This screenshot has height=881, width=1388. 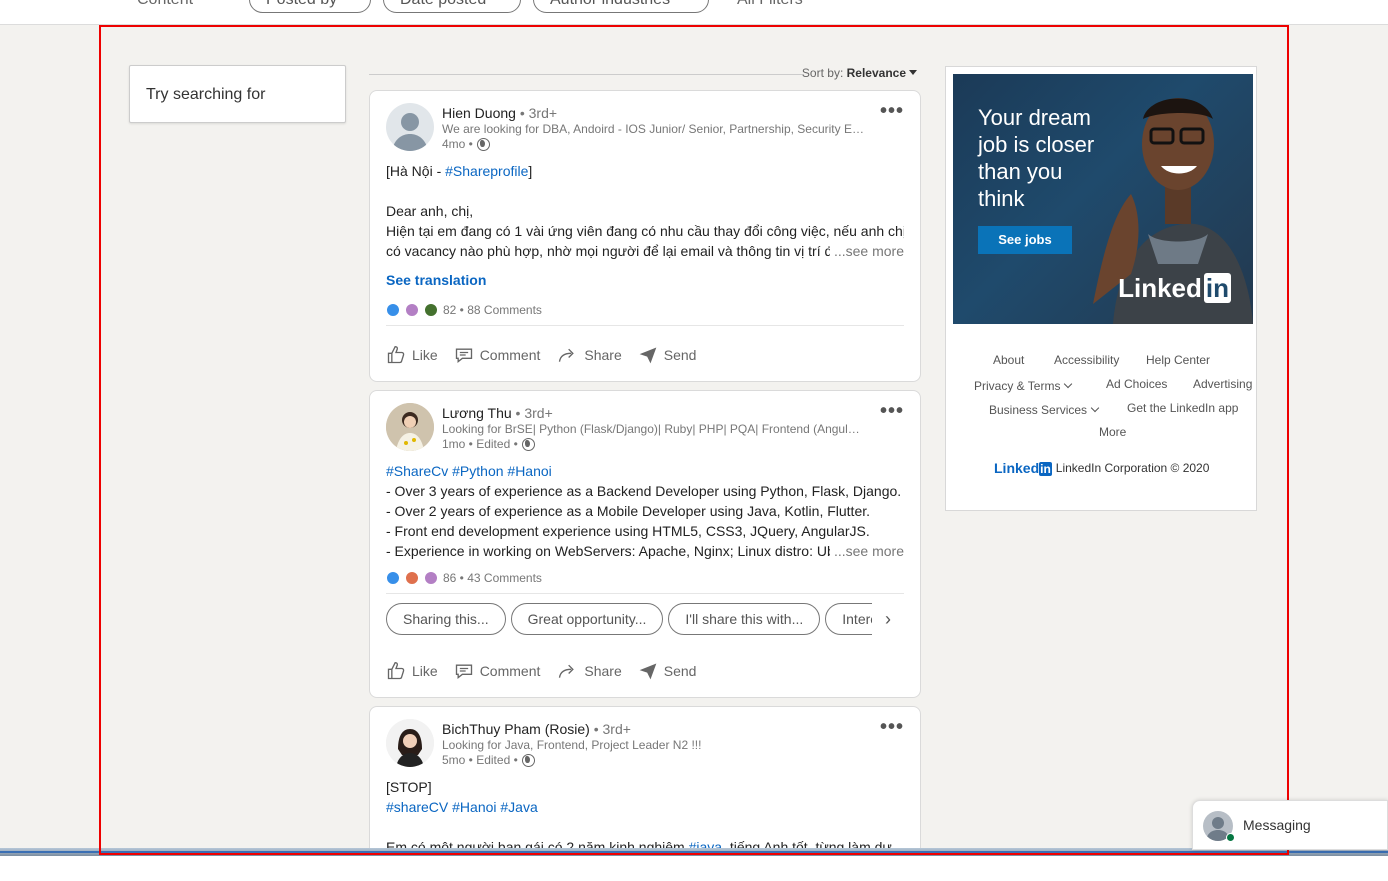 What do you see at coordinates (165, 6) in the screenshot?
I see `filter-content: Content` at bounding box center [165, 6].